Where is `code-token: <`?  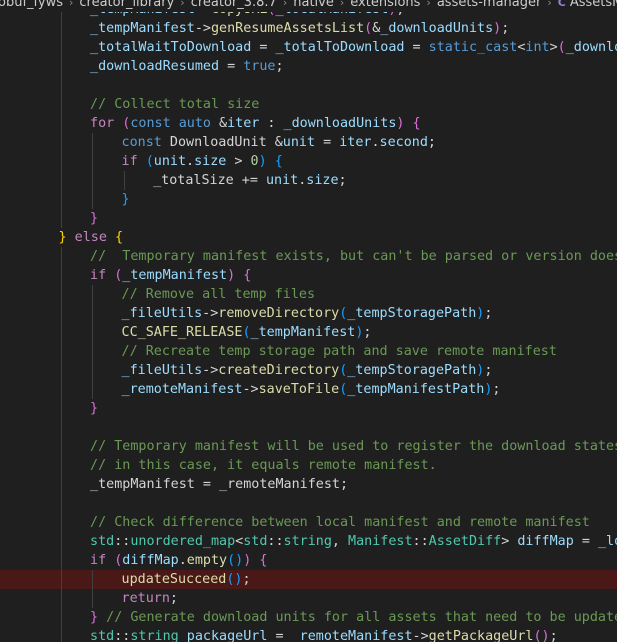 code-token: < is located at coordinates (239, 541).